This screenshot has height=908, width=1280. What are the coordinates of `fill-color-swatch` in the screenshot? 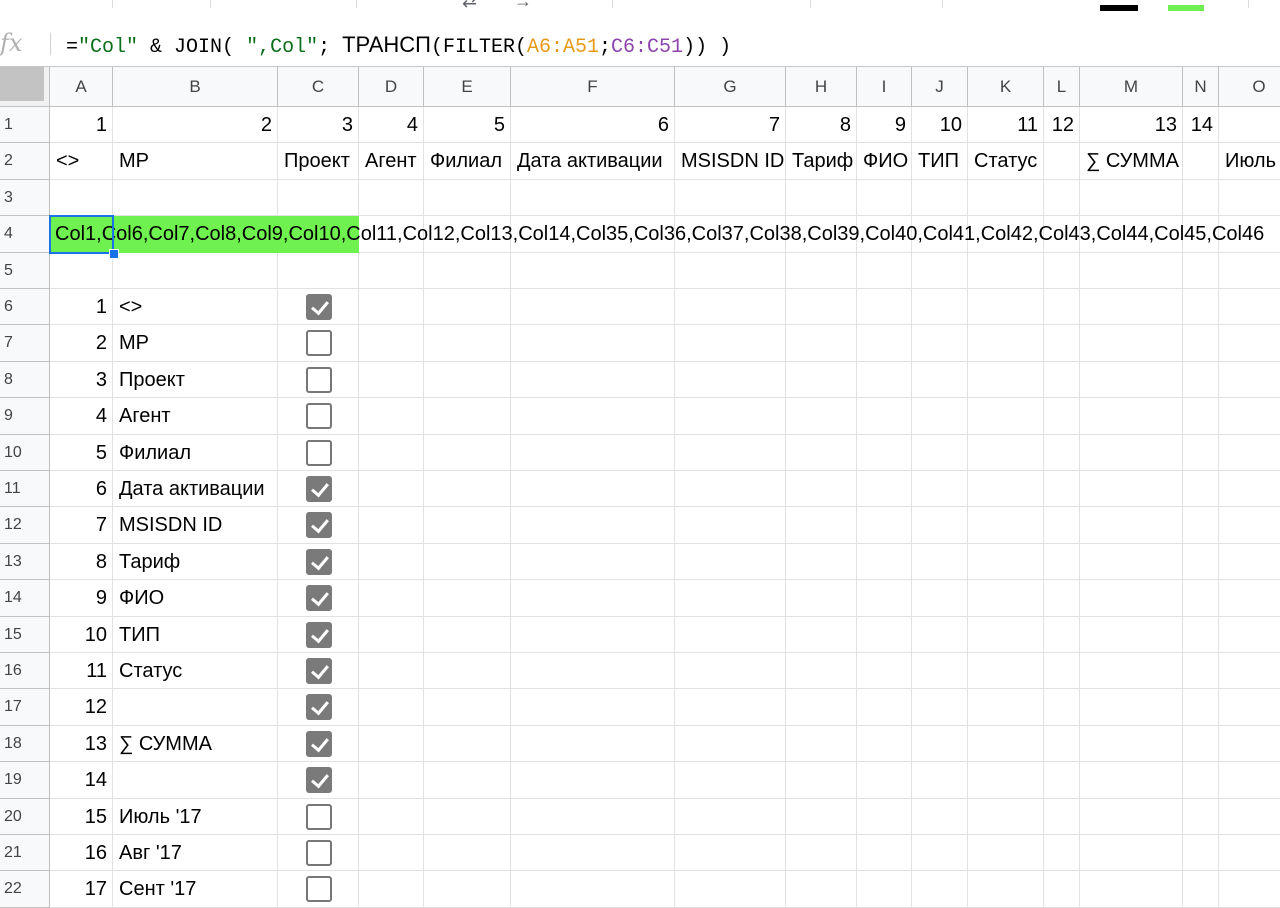 It's located at (1186, 8).